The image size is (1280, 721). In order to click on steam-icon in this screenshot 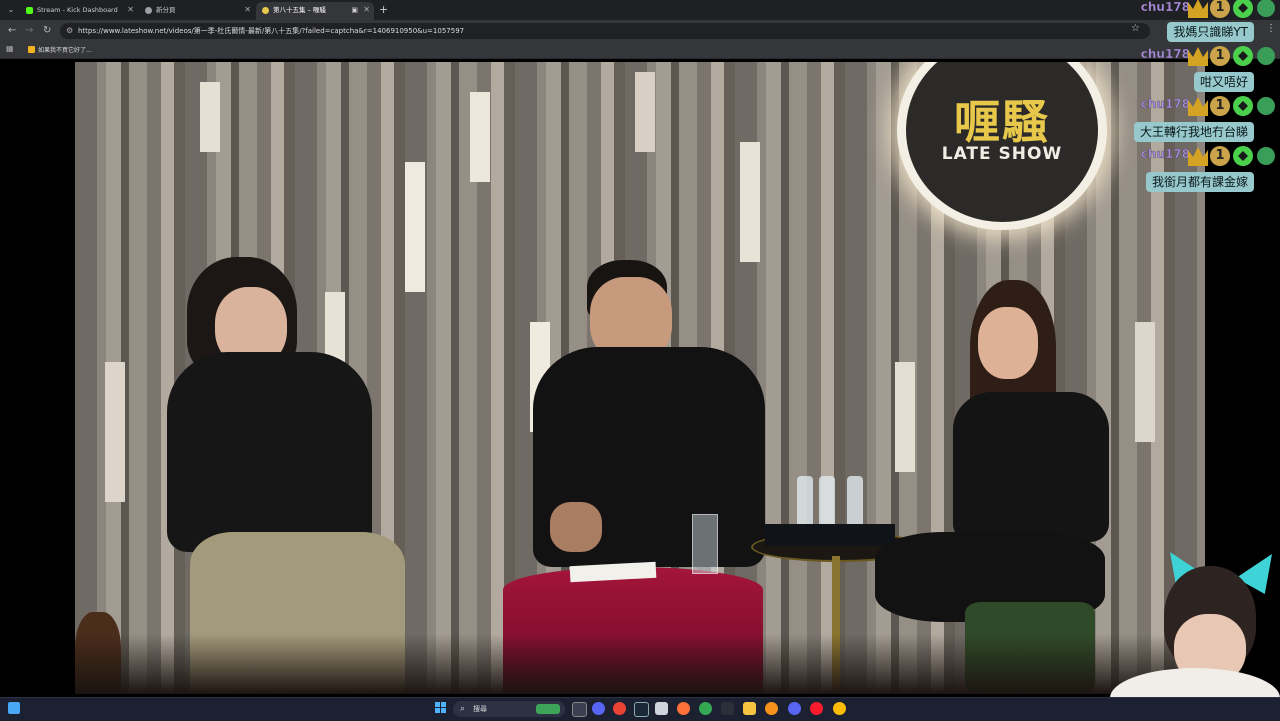, I will do `click(641, 709)`.